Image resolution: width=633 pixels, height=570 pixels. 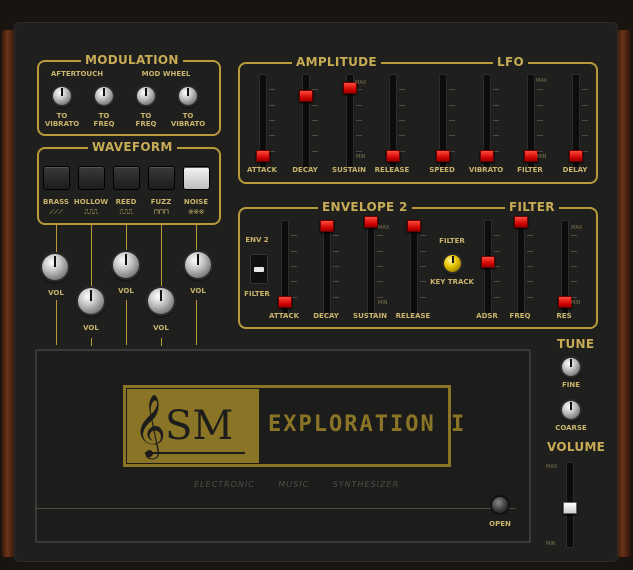 I want to click on filter-max-tick: MAX, so click(x=577, y=228).